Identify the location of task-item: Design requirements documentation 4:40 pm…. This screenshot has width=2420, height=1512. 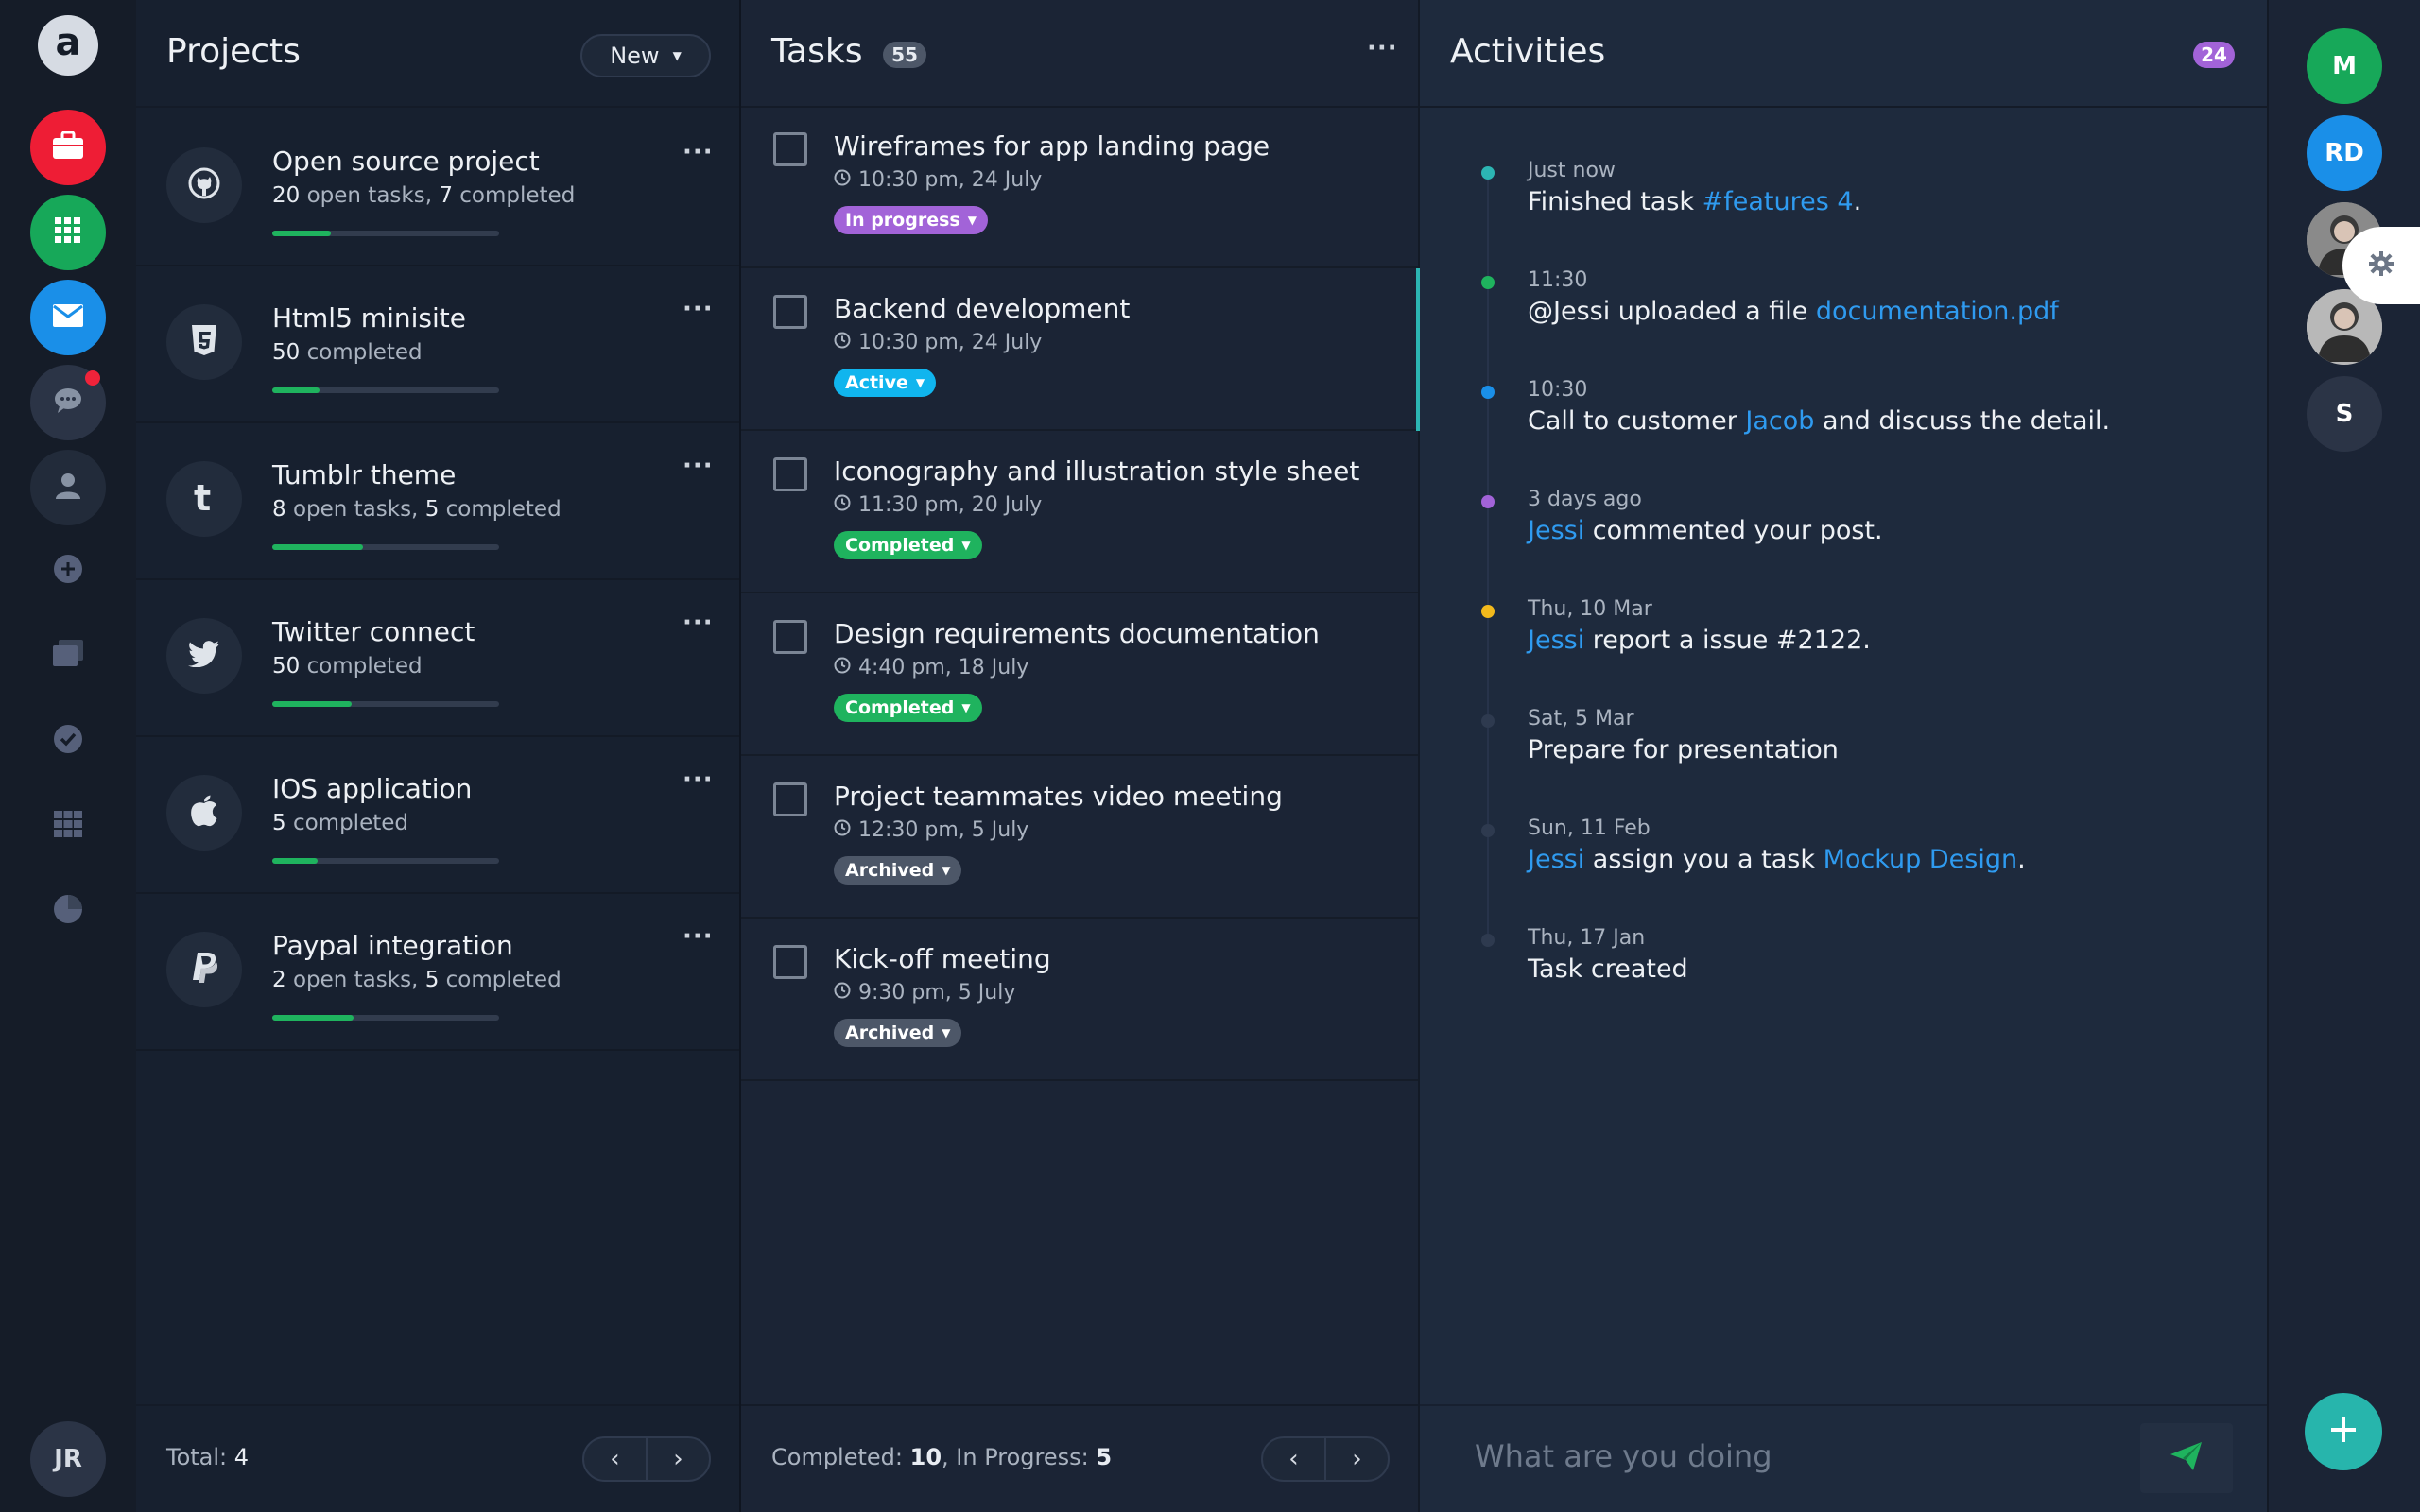
(1079, 674).